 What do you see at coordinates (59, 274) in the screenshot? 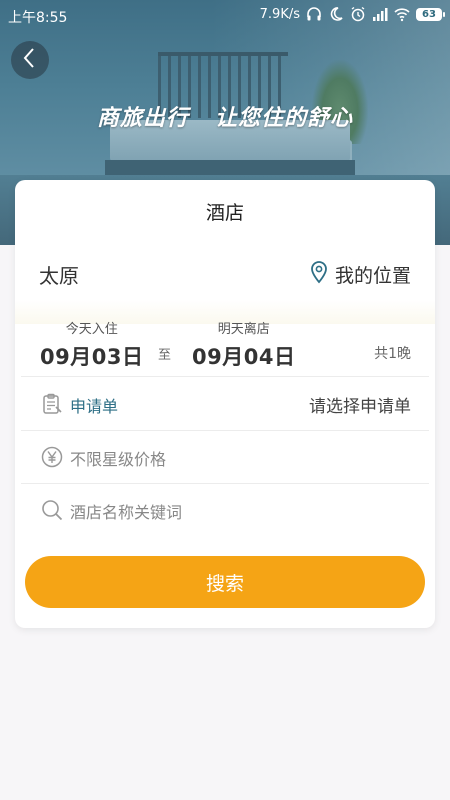
I see `city-selector: 太原` at bounding box center [59, 274].